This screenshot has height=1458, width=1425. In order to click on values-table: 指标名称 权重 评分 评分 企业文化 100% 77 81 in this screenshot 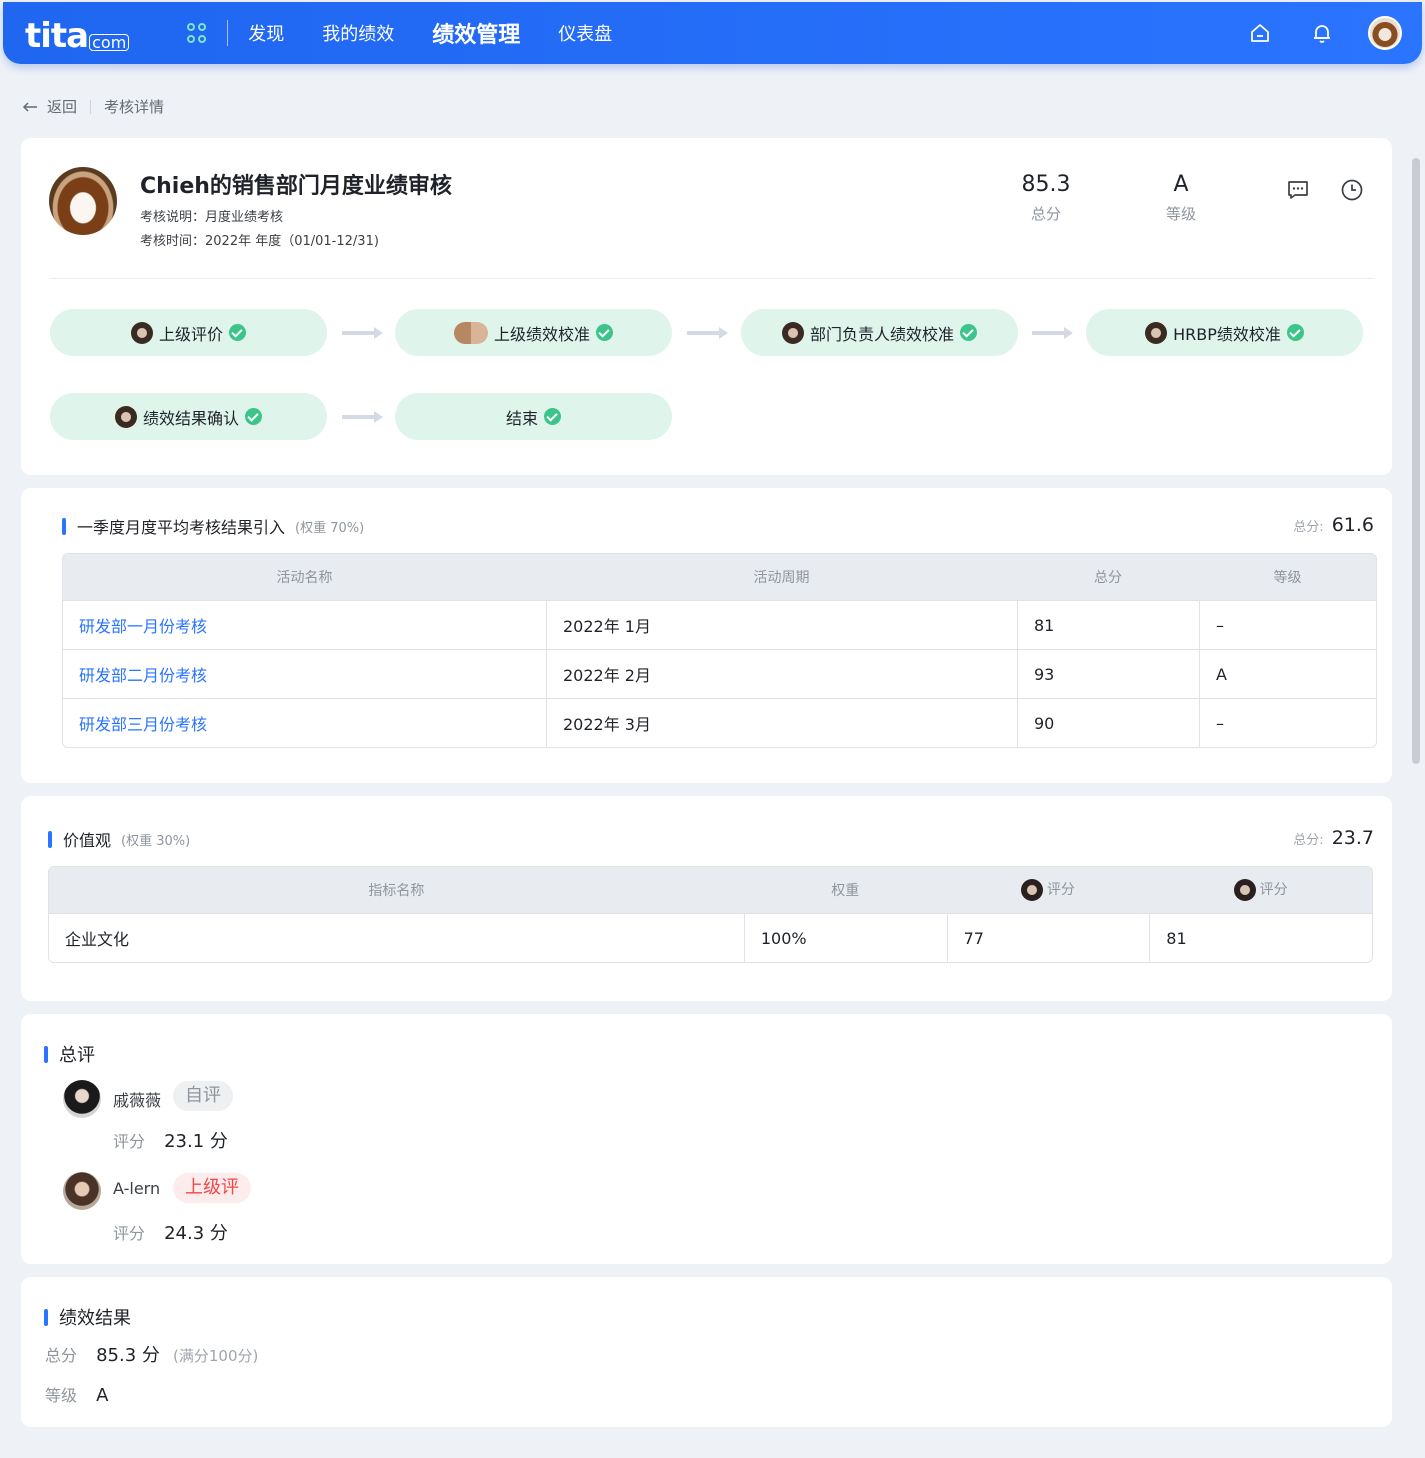, I will do `click(710, 914)`.